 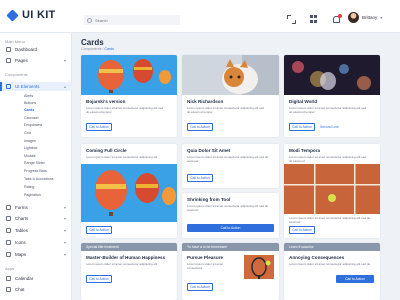 What do you see at coordinates (329, 127) in the screenshot?
I see `second-link: Second Link` at bounding box center [329, 127].